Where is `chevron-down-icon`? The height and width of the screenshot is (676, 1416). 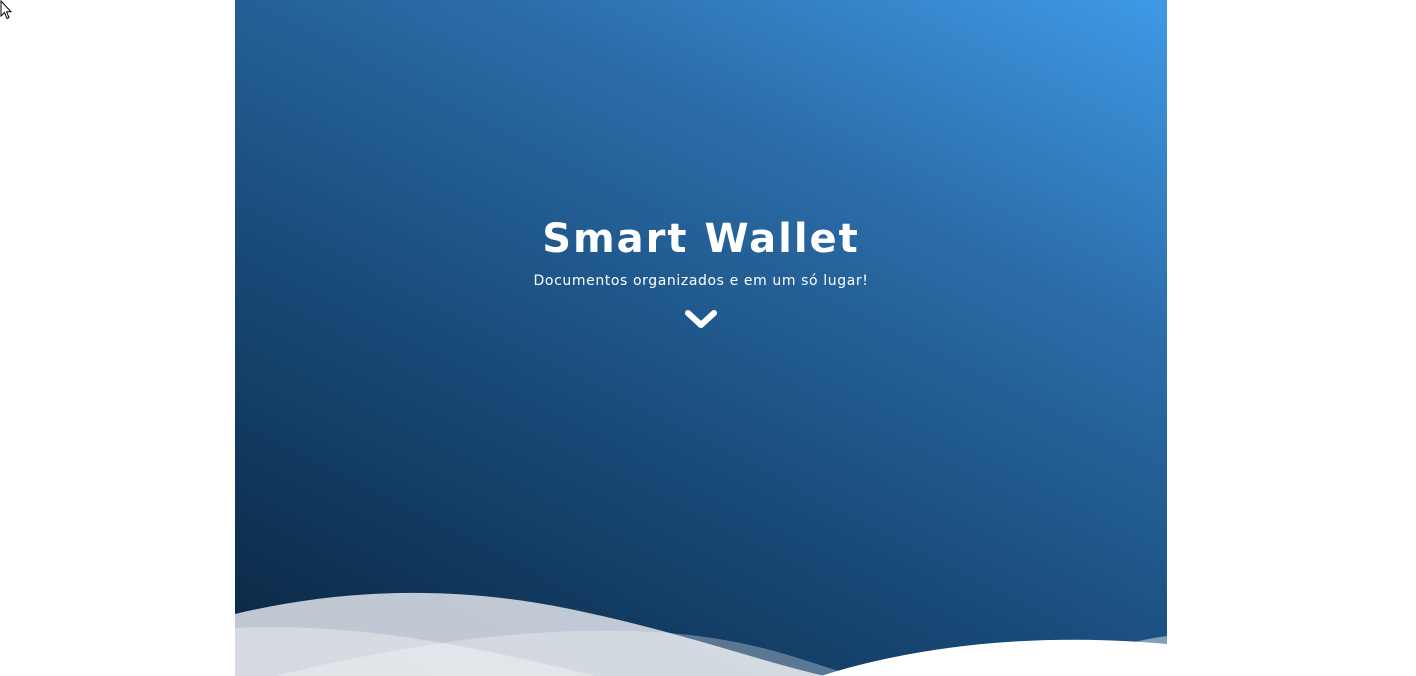 chevron-down-icon is located at coordinates (701, 319).